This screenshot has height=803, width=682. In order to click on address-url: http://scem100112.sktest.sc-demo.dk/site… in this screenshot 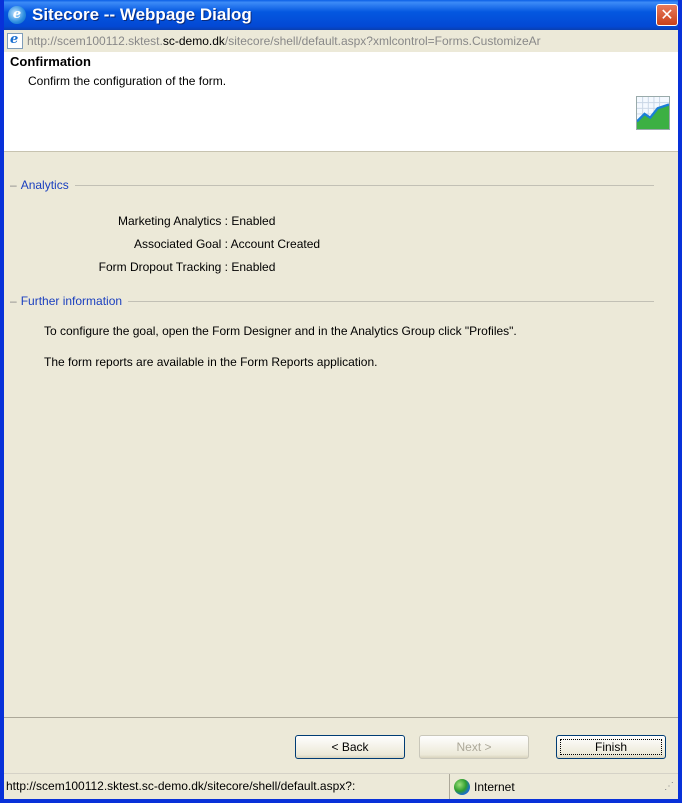, I will do `click(284, 41)`.